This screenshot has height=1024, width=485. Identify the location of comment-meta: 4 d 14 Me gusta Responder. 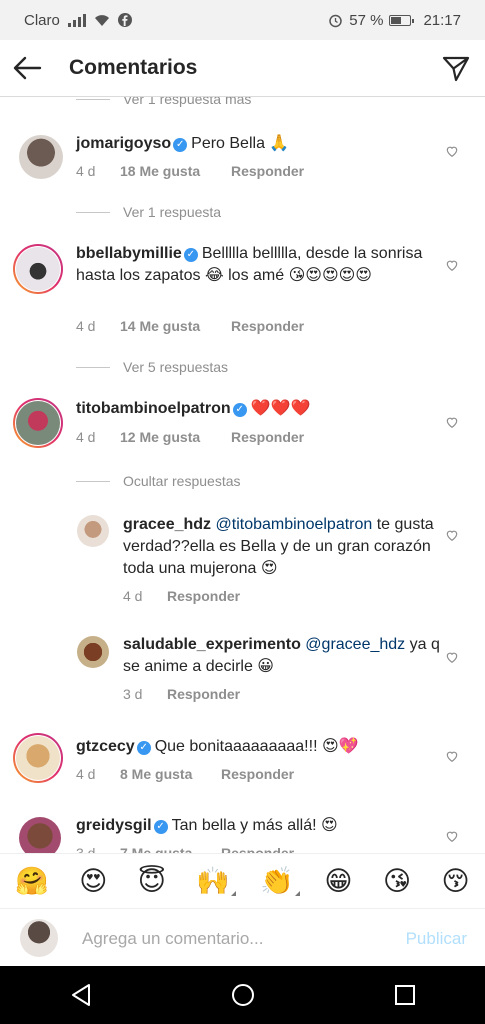
(190, 326).